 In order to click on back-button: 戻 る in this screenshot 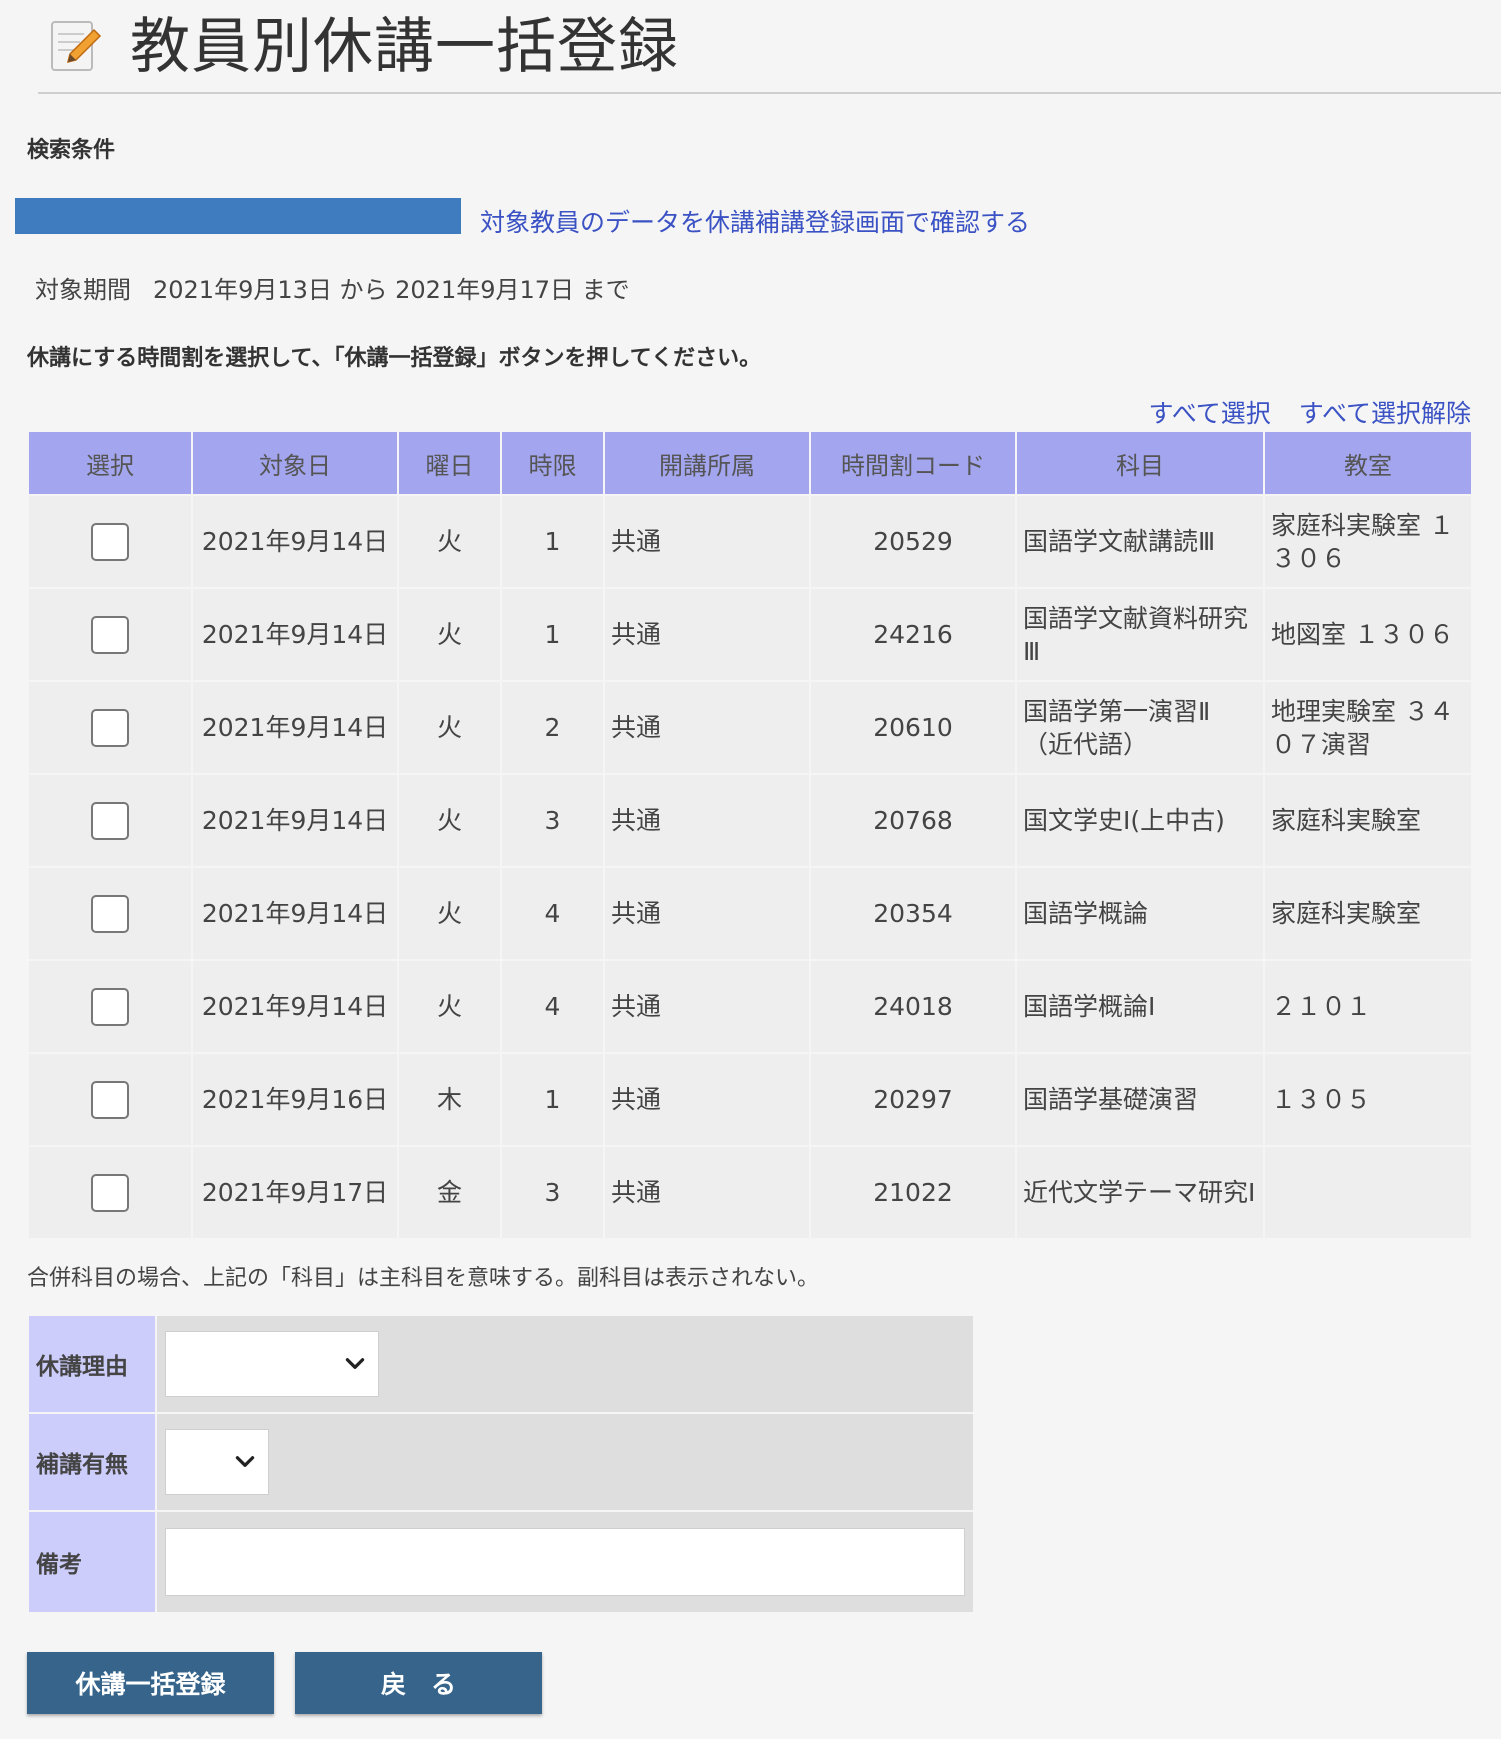, I will do `click(418, 1683)`.